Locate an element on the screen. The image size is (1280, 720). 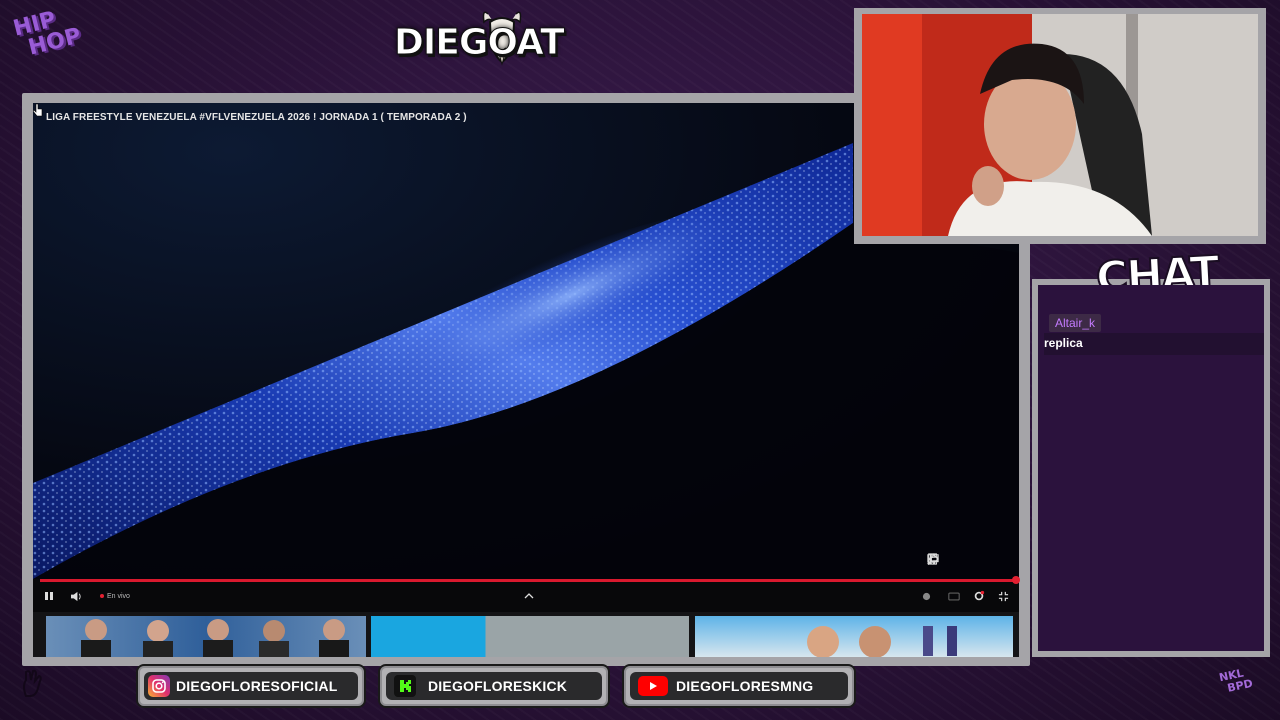
settings-icon is located at coordinates (979, 596).